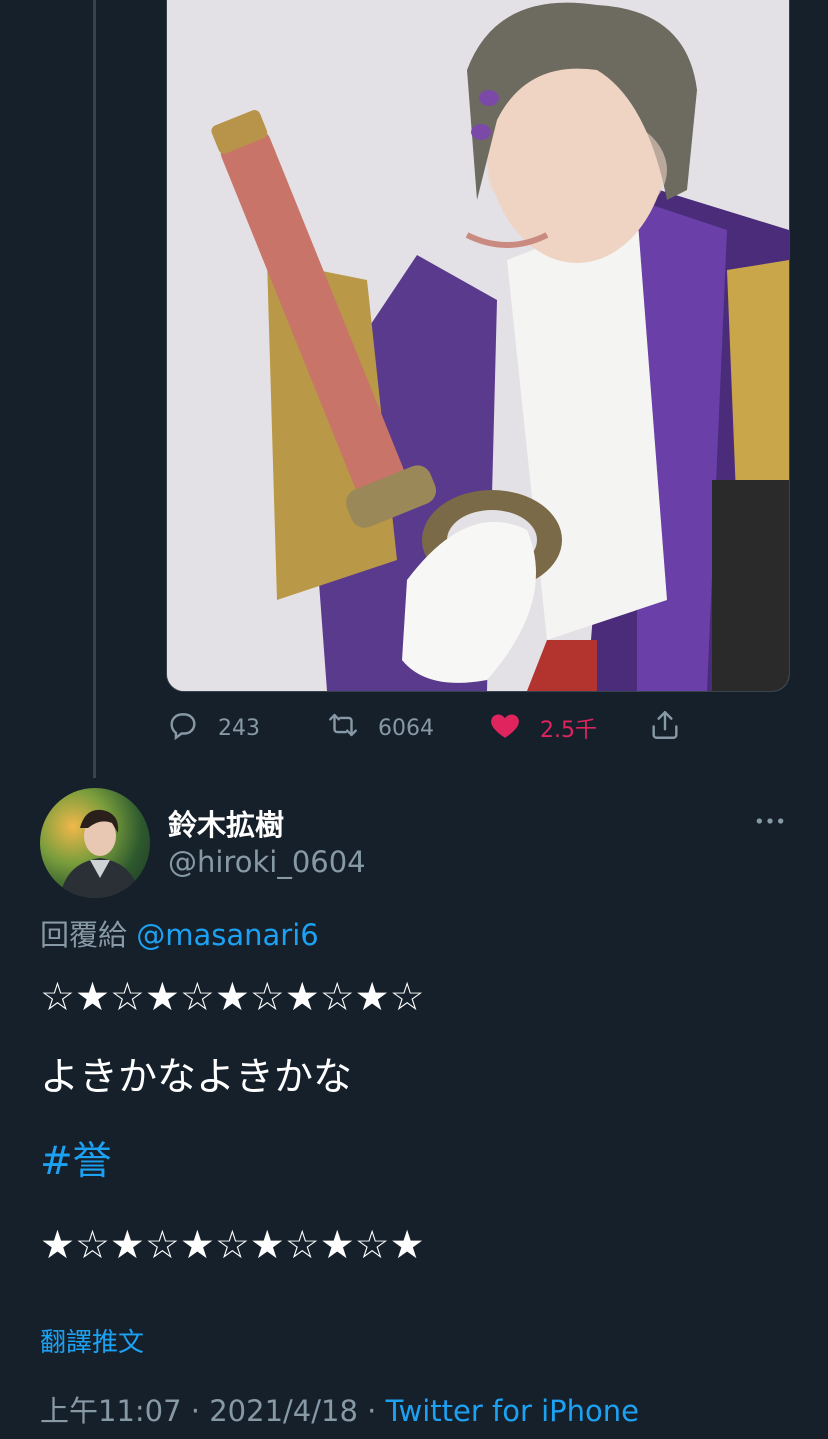  Describe the element at coordinates (436, 728) in the screenshot. I see `tweet-action-bar: 243 6064 2.5千` at that location.